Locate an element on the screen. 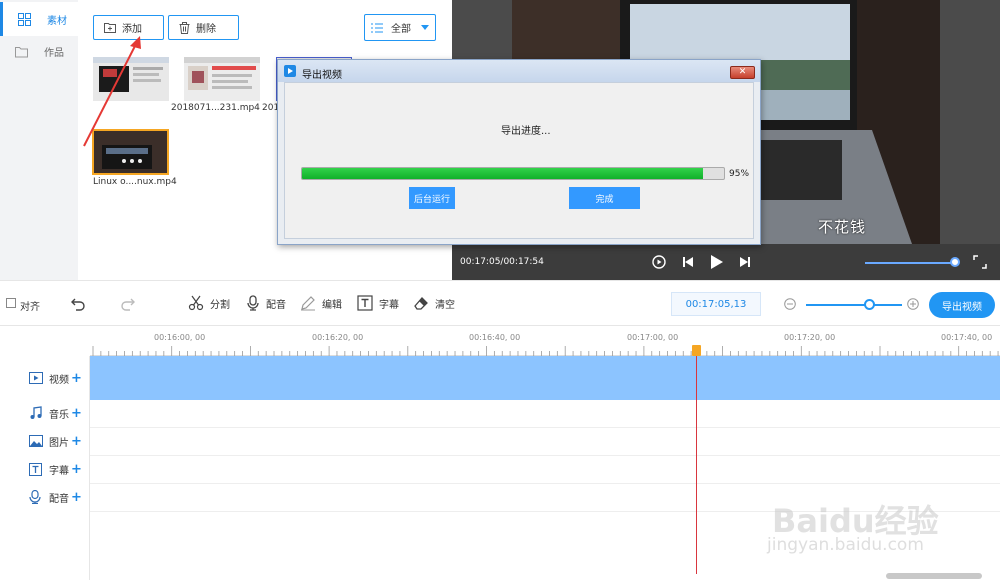 The width and height of the screenshot is (1000, 580). ruler-label: 00:16:00, 00 is located at coordinates (180, 337).